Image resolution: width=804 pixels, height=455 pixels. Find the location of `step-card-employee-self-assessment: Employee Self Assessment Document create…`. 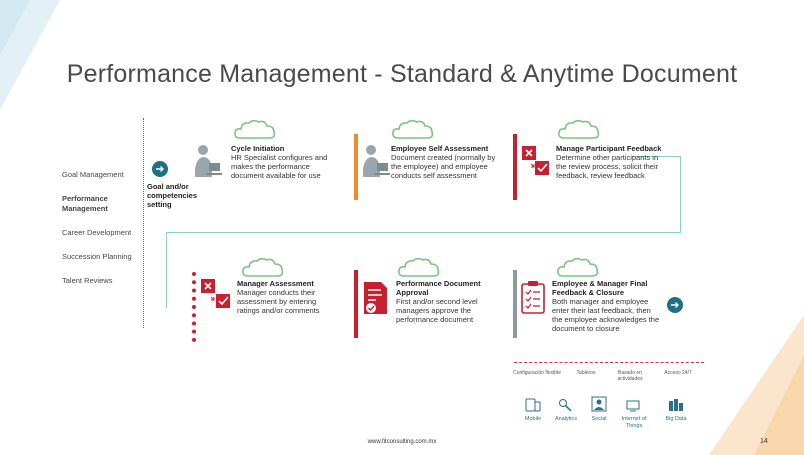

step-card-employee-self-assessment: Employee Self Assessment Document create… is located at coordinates (443, 162).